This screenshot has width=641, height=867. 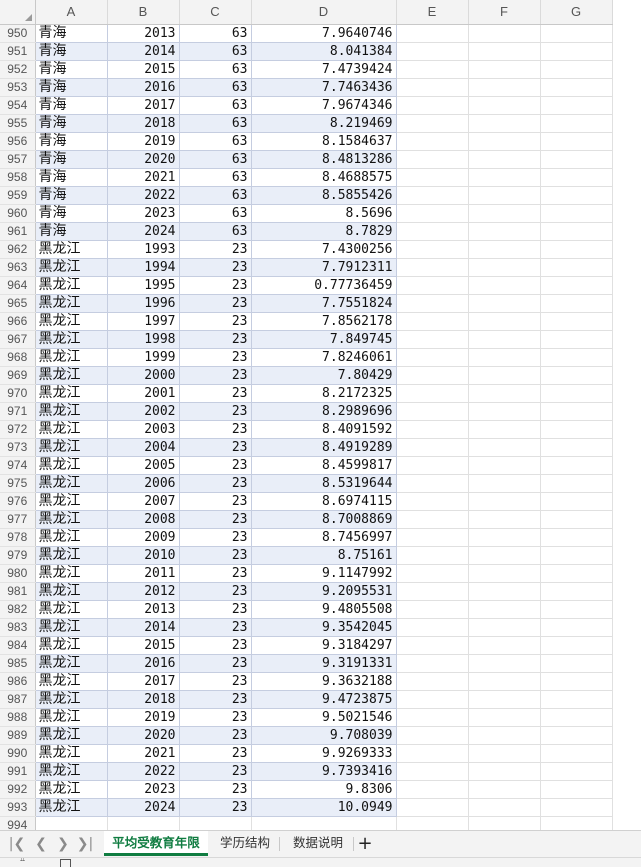 What do you see at coordinates (324, 501) in the screenshot?
I see `cell-value: 8.6974115` at bounding box center [324, 501].